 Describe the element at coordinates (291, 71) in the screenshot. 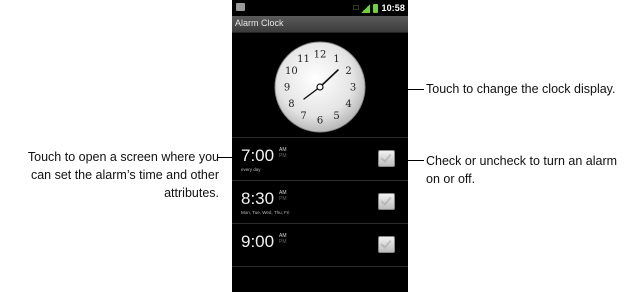

I see `clock-numeral: 10` at that location.